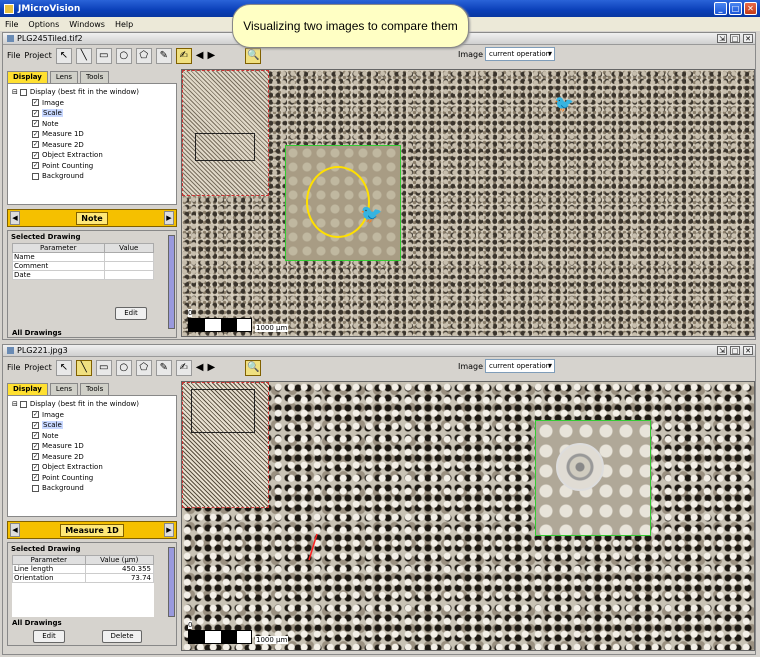  Describe the element at coordinates (83, 266) in the screenshot. I see `table-row: Comment` at that location.